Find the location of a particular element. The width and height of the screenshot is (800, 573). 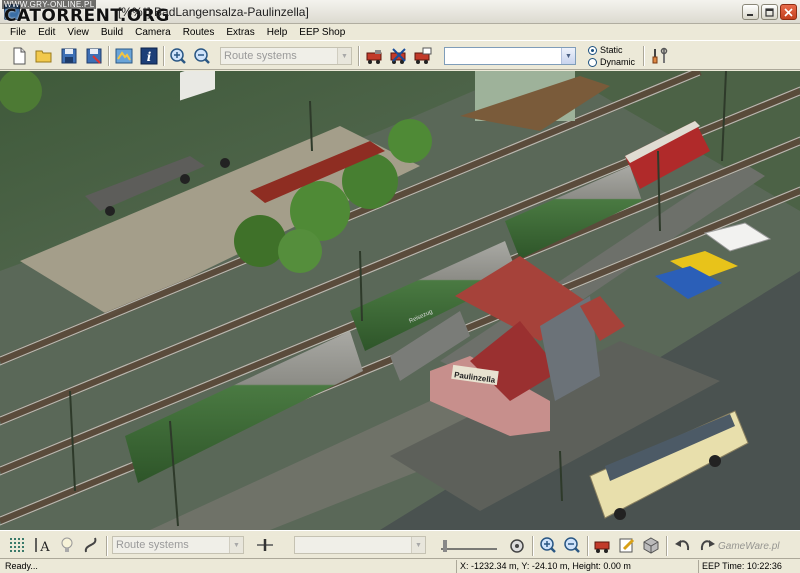

train-list-icon is located at coordinates (423, 55).